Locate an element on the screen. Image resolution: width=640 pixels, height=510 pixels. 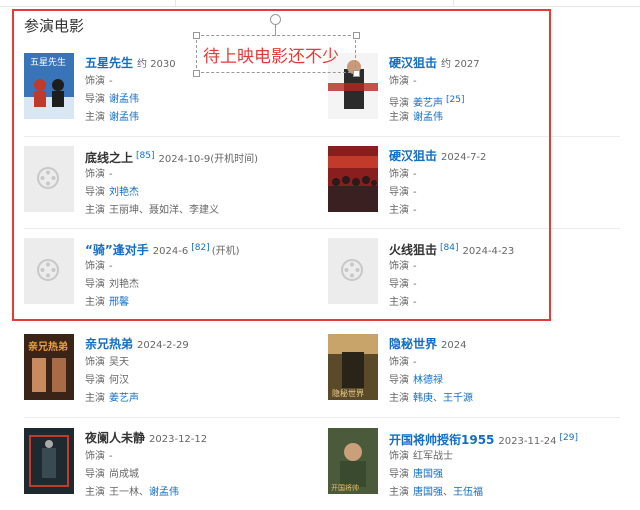
director-value: 尚成城 is located at coordinates (124, 474).